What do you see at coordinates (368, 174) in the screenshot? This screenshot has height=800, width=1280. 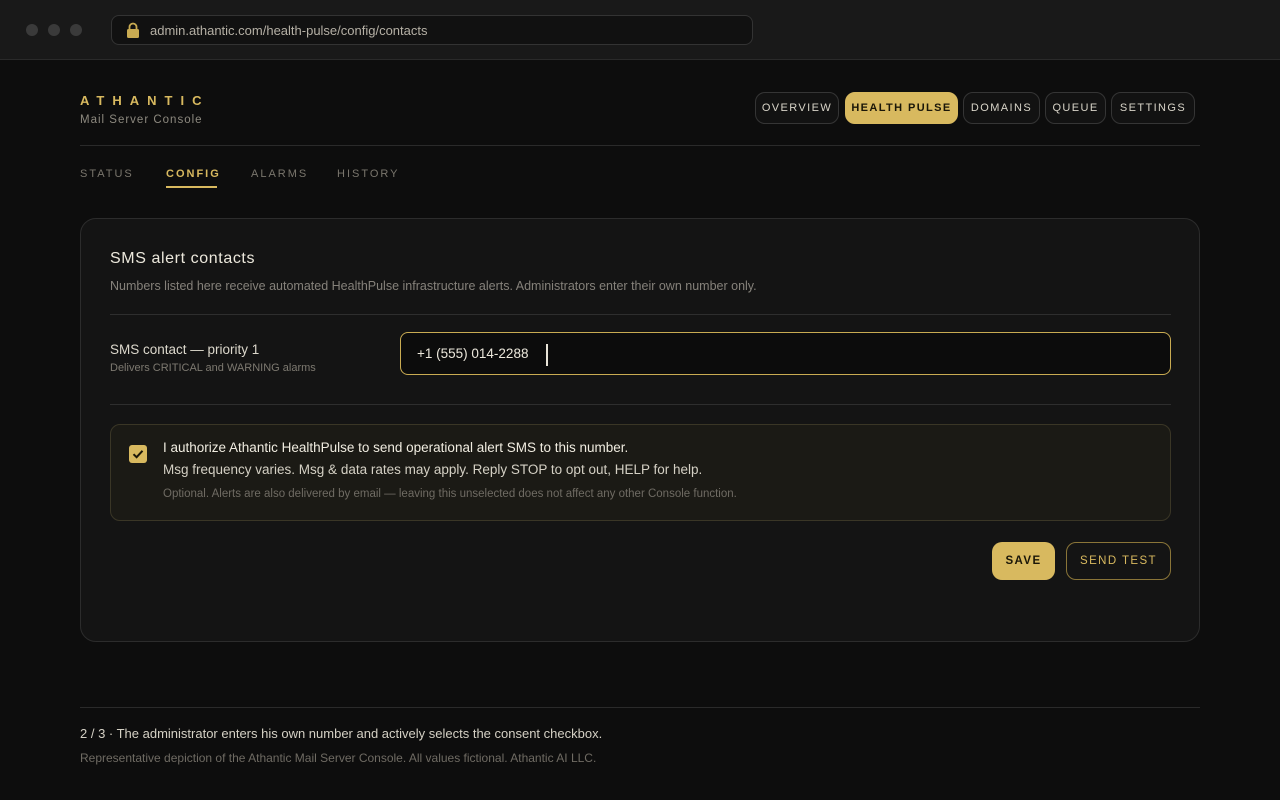 I see `tab-history: HISTORY` at bounding box center [368, 174].